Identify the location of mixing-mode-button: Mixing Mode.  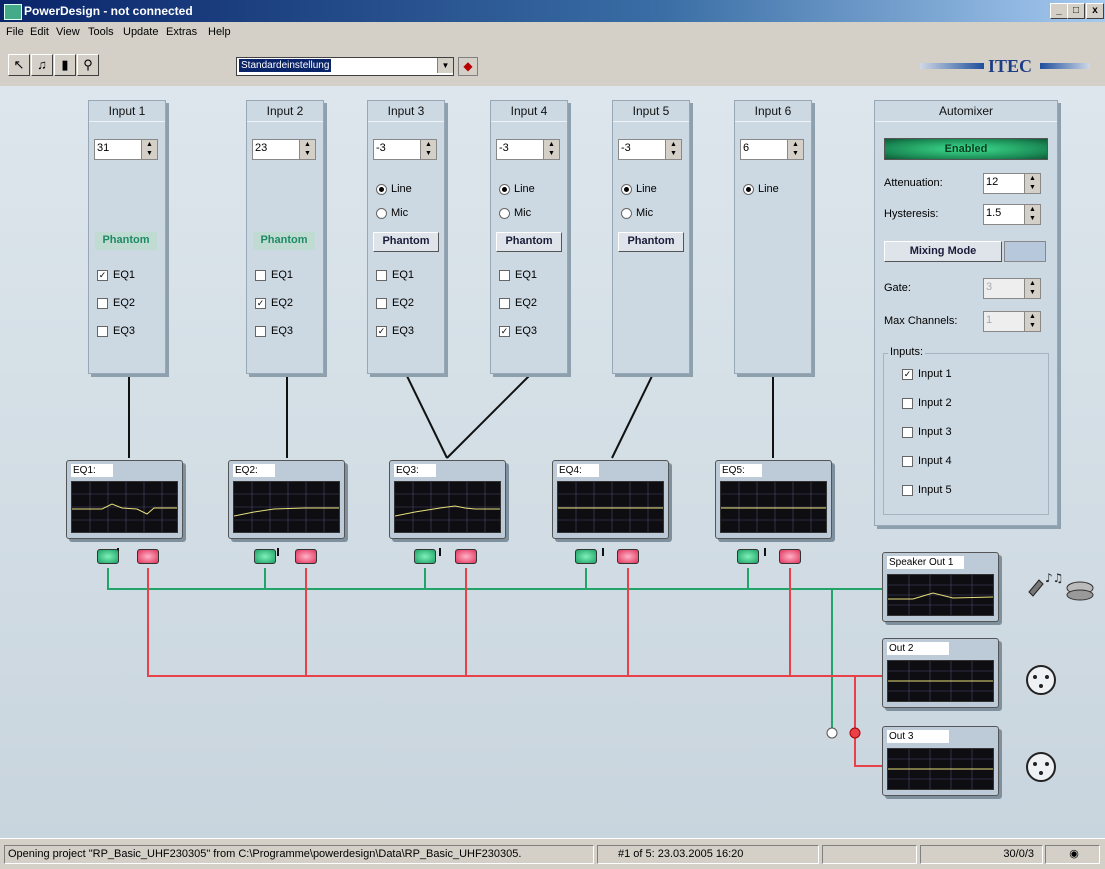
(943, 251).